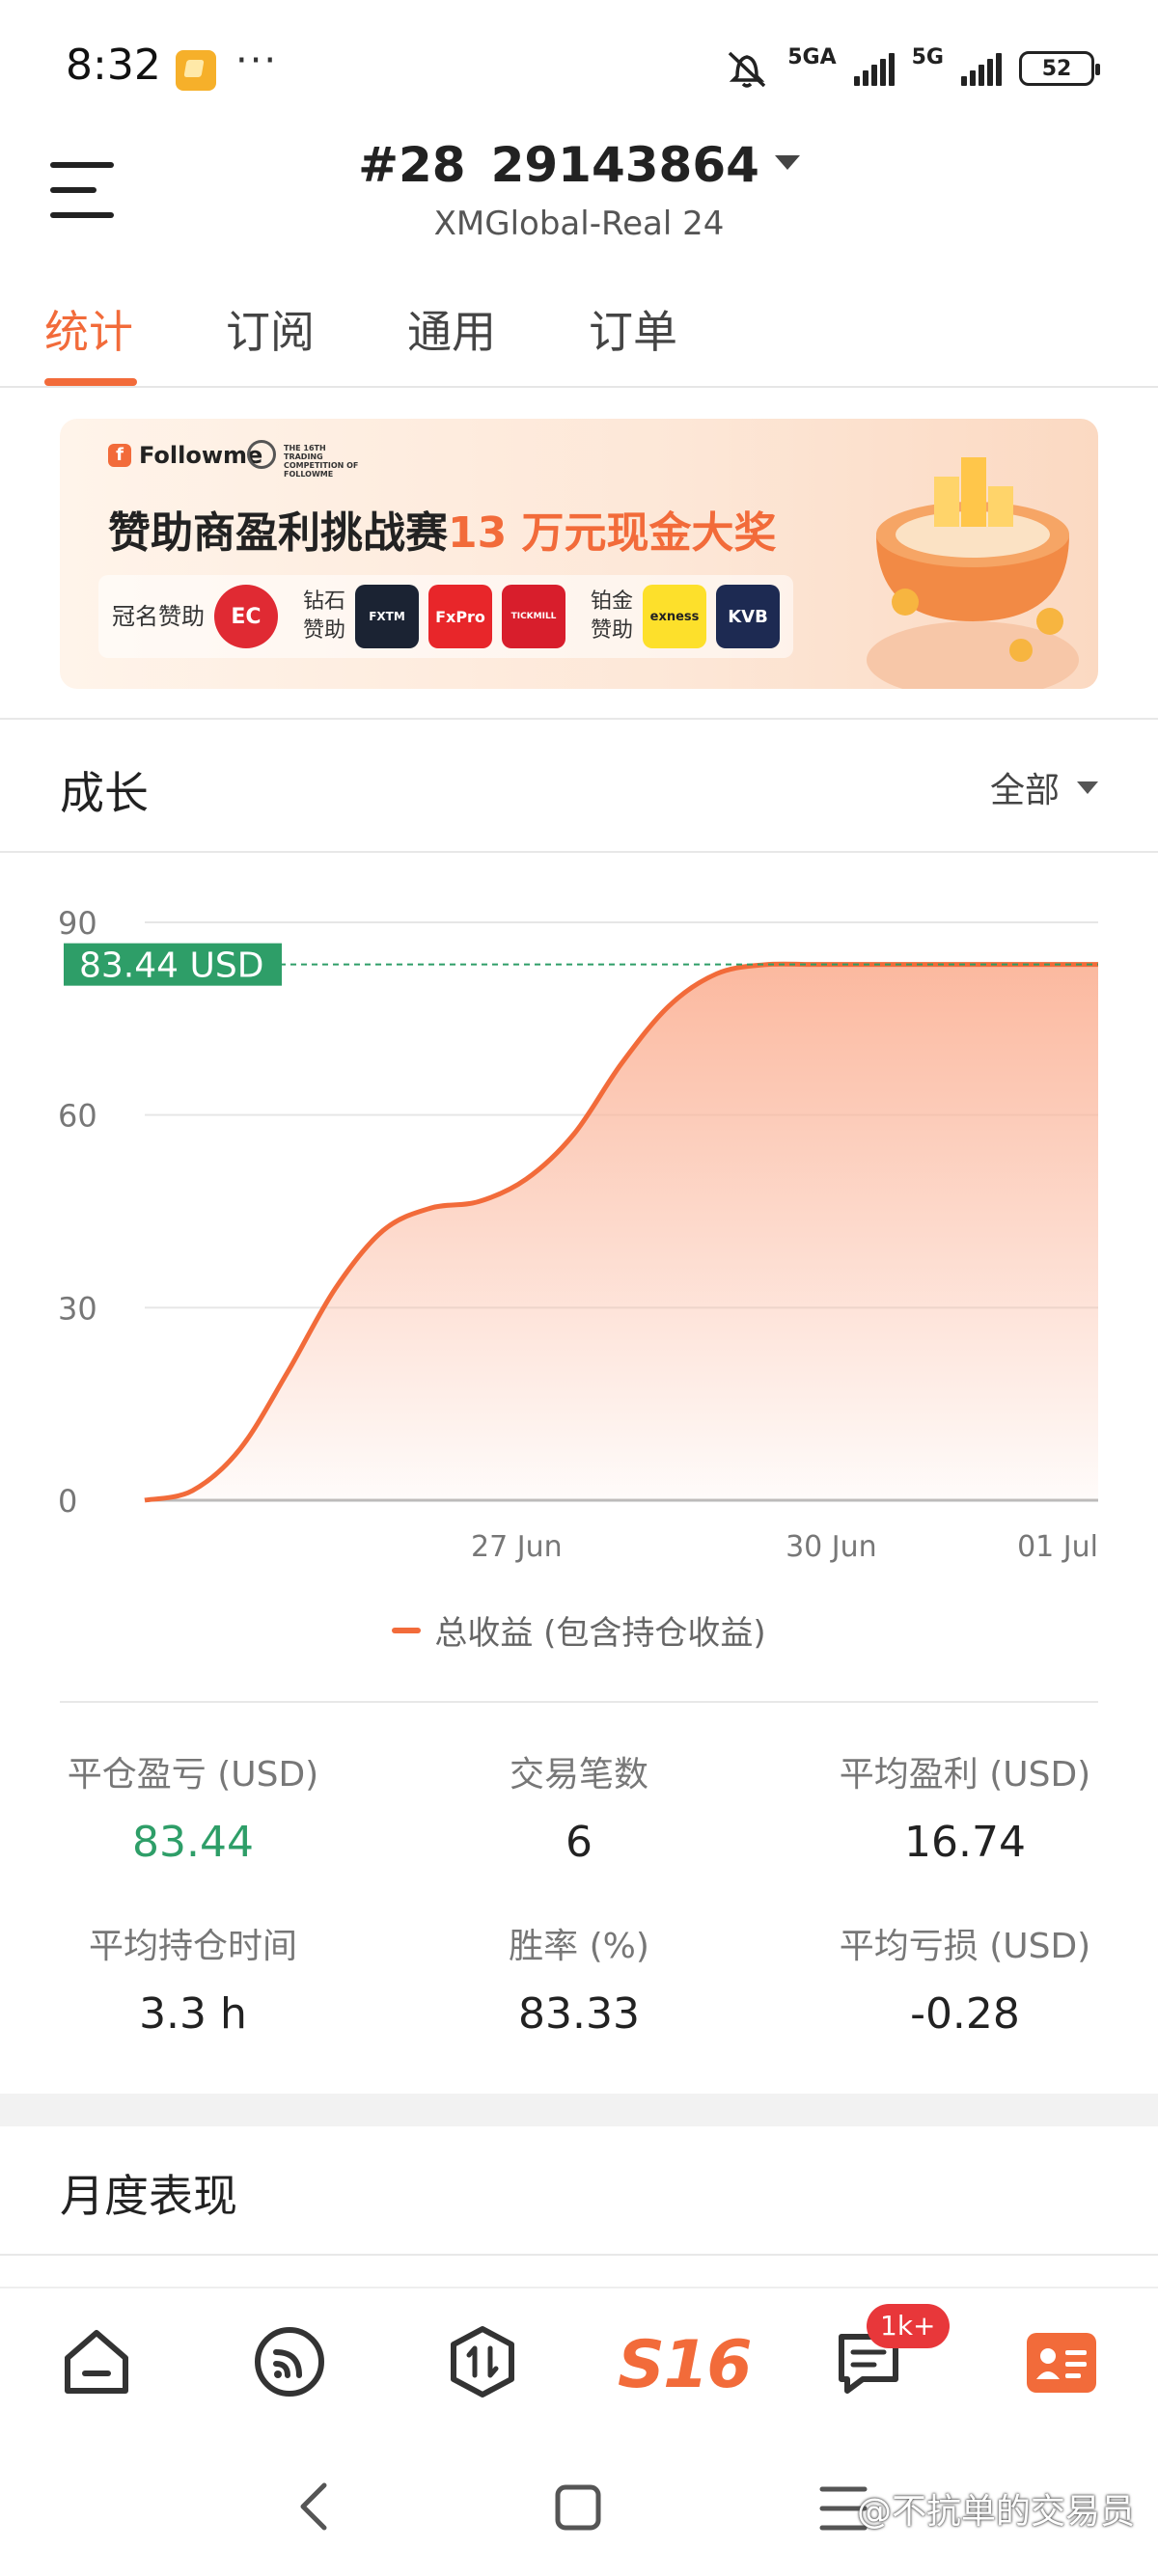  Describe the element at coordinates (579, 2110) in the screenshot. I see `section-gap` at that location.